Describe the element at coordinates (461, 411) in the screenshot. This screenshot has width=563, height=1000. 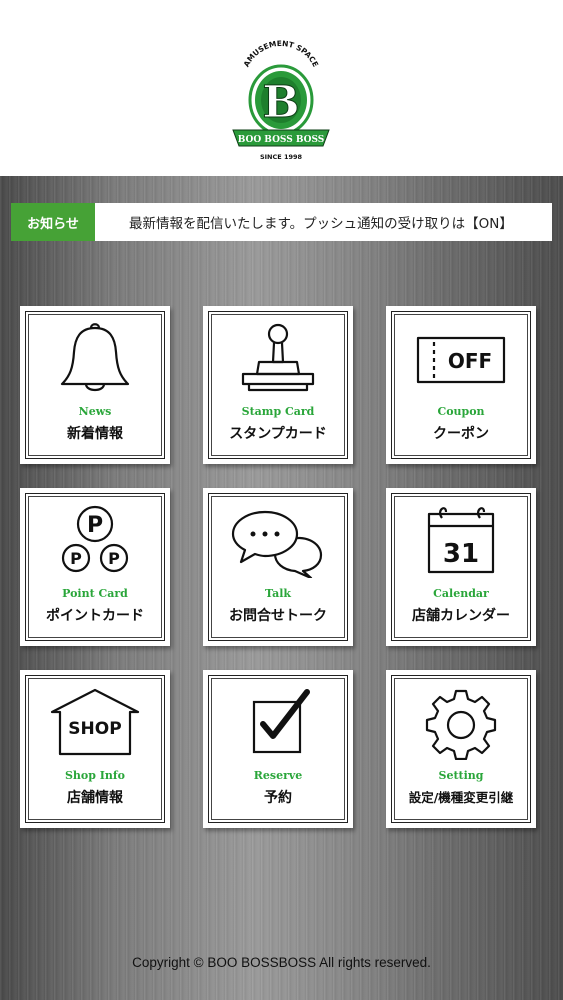
I see `tile-title-en: Coupon` at that location.